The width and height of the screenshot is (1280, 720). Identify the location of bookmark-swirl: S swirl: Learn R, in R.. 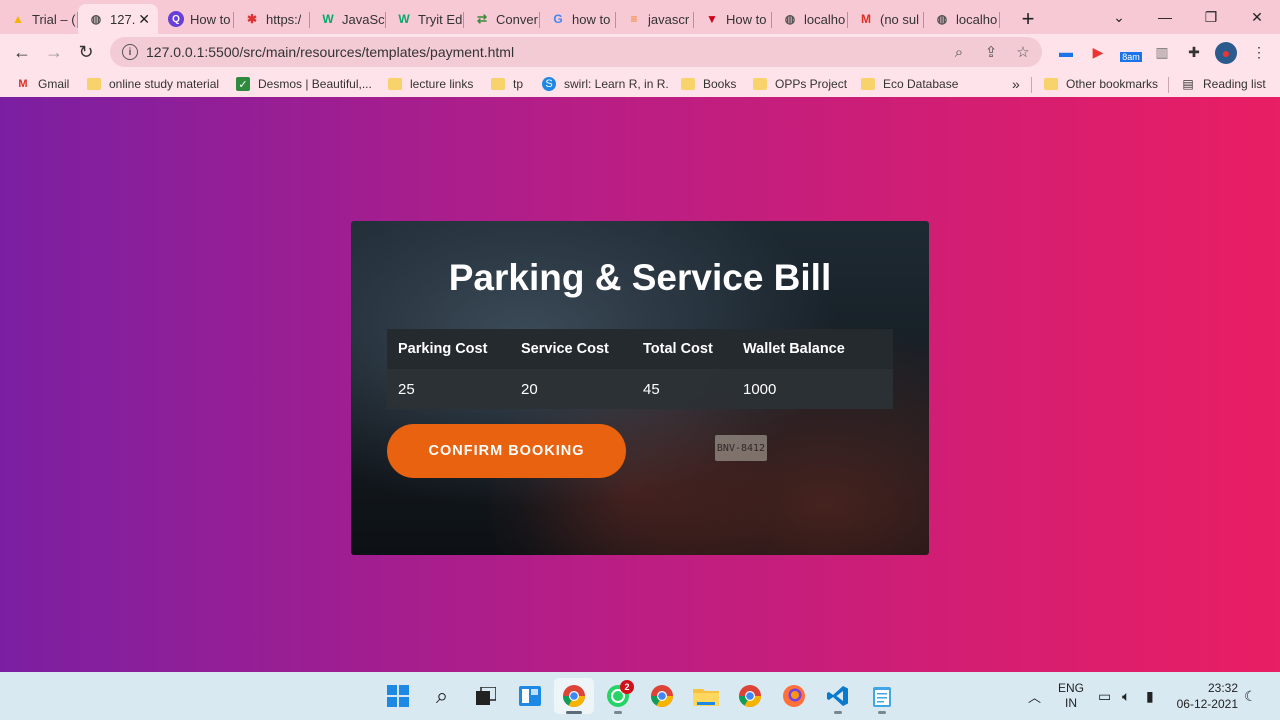
(605, 84).